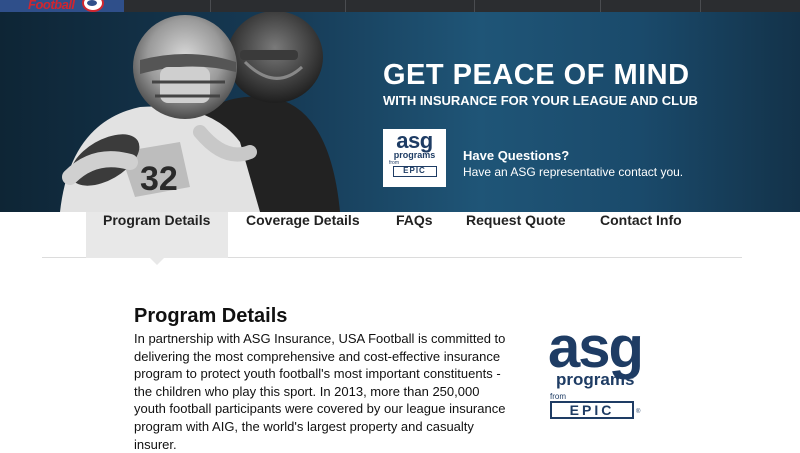 The image size is (800, 453). What do you see at coordinates (157, 238) in the screenshot?
I see `tab-program-details: Program Details` at bounding box center [157, 238].